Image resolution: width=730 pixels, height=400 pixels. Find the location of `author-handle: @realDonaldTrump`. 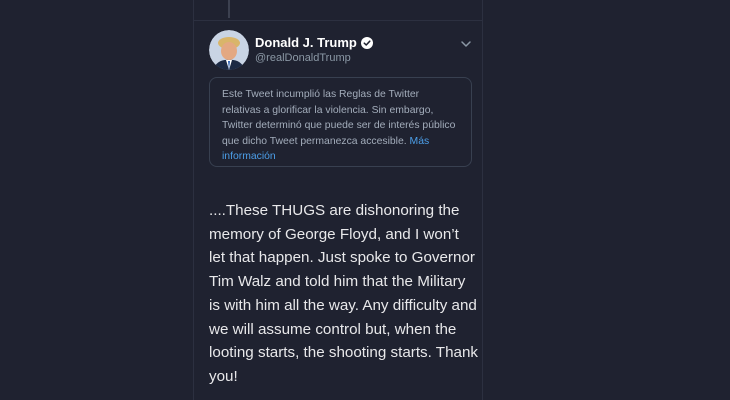

author-handle: @realDonaldTrump is located at coordinates (303, 58).